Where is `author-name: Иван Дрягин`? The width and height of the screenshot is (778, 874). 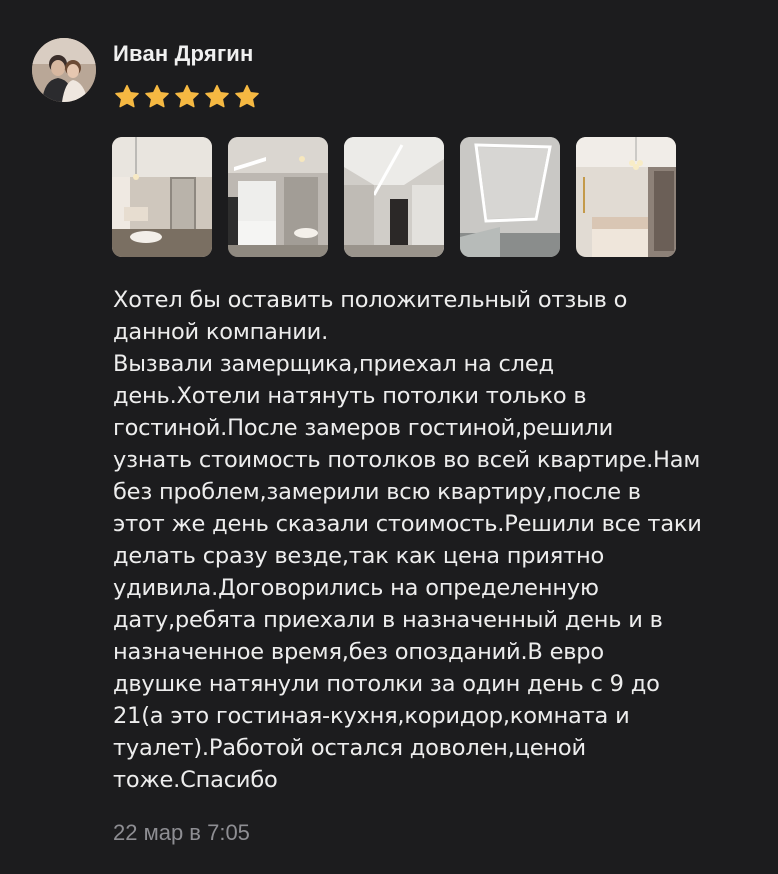 author-name: Иван Дрягин is located at coordinates (183, 54).